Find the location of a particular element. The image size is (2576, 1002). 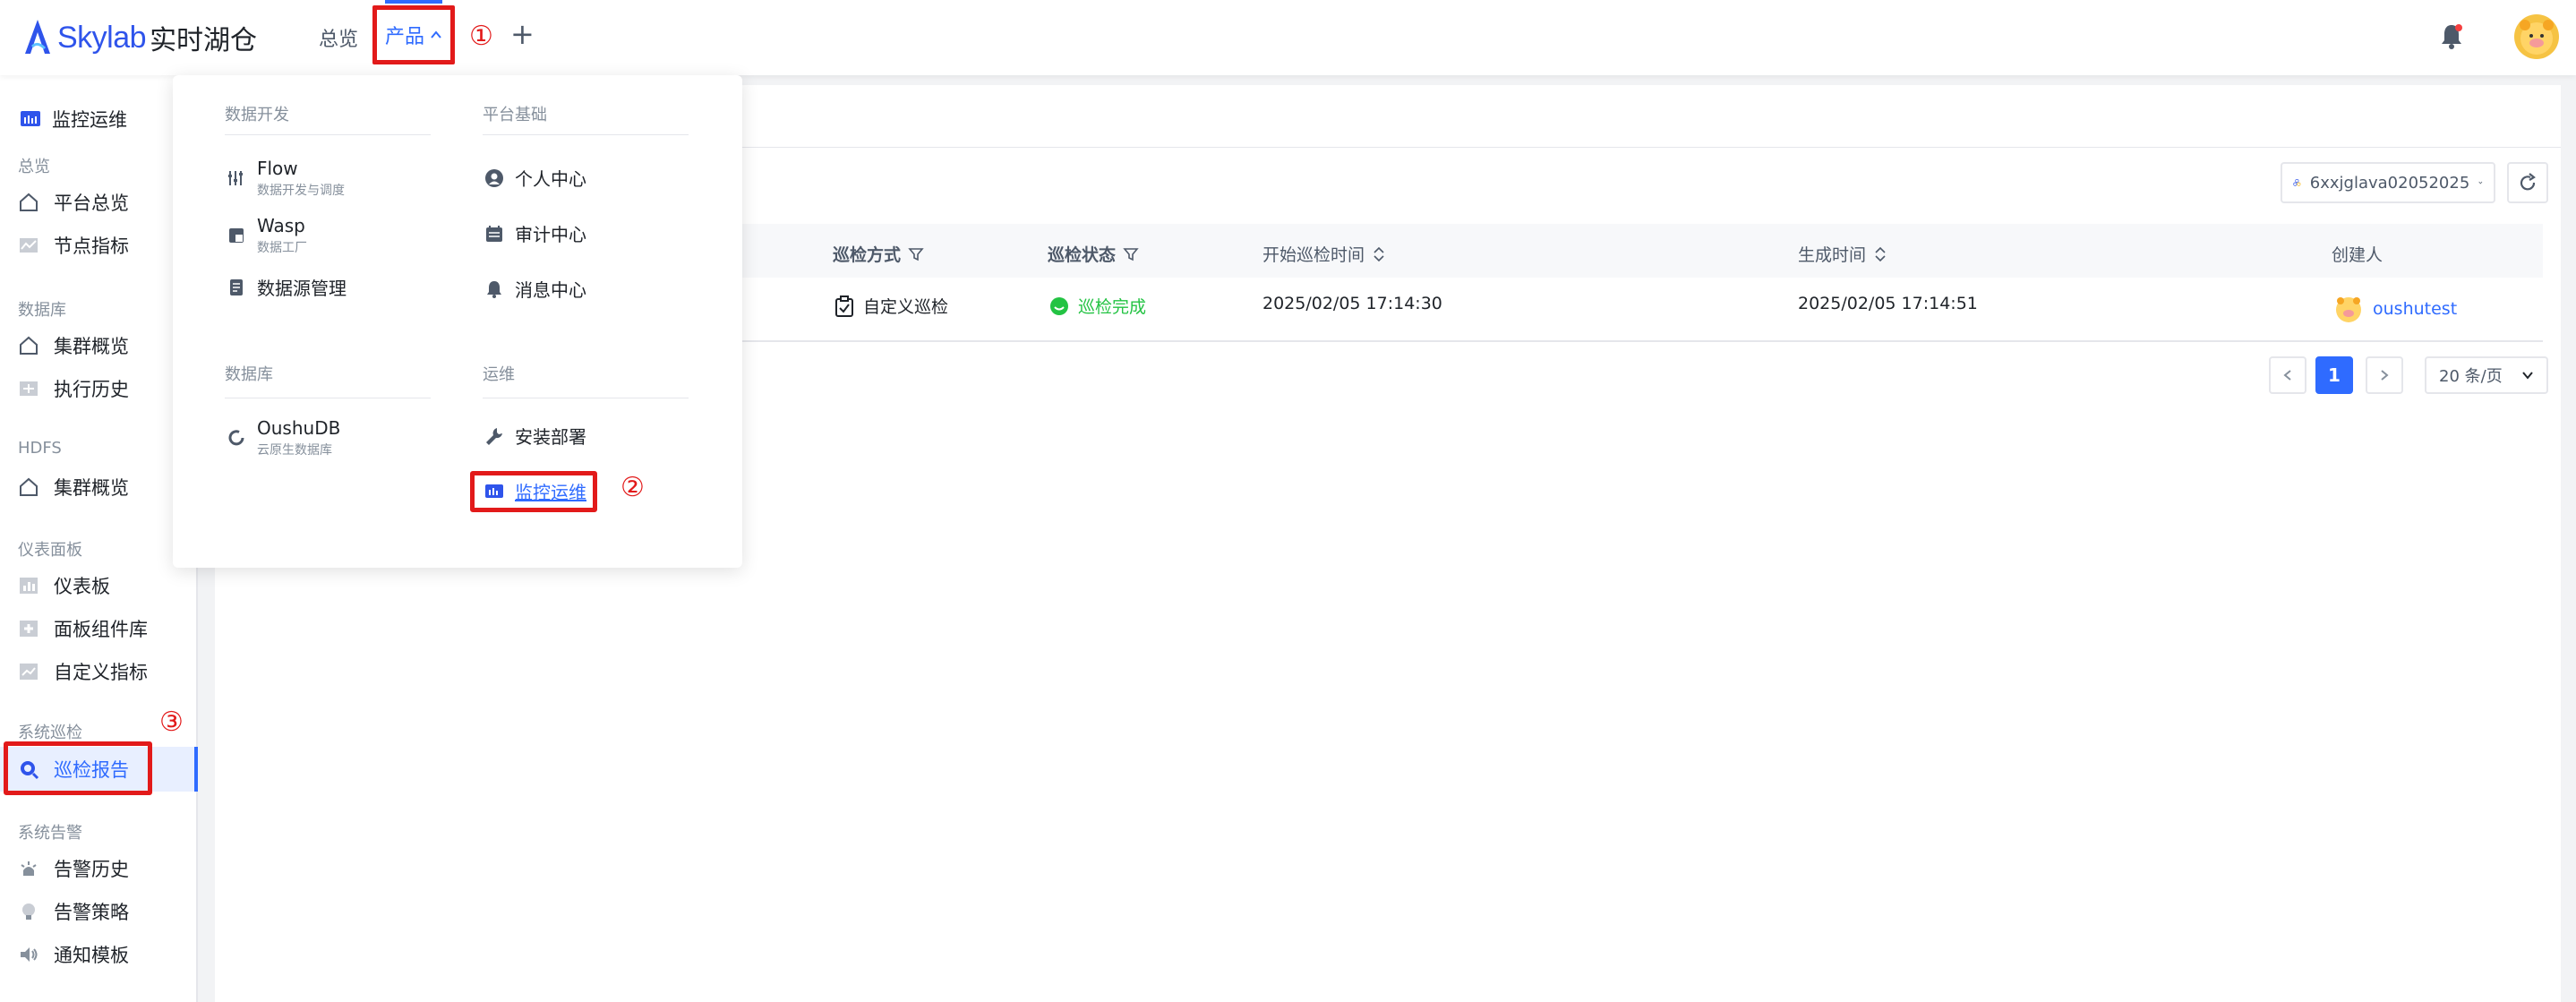

clipboard-icon is located at coordinates (844, 306).